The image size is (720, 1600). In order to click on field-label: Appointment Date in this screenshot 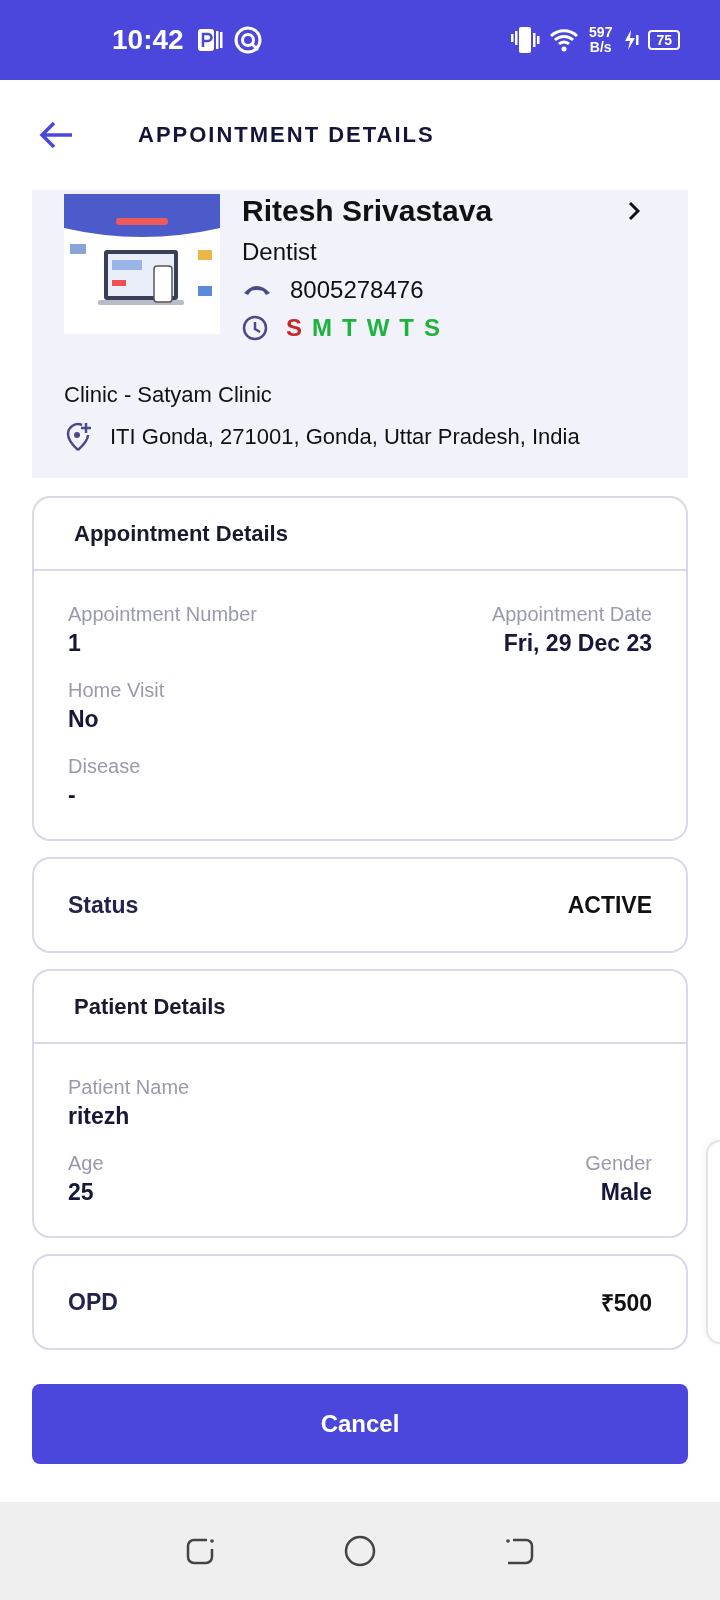, I will do `click(571, 614)`.